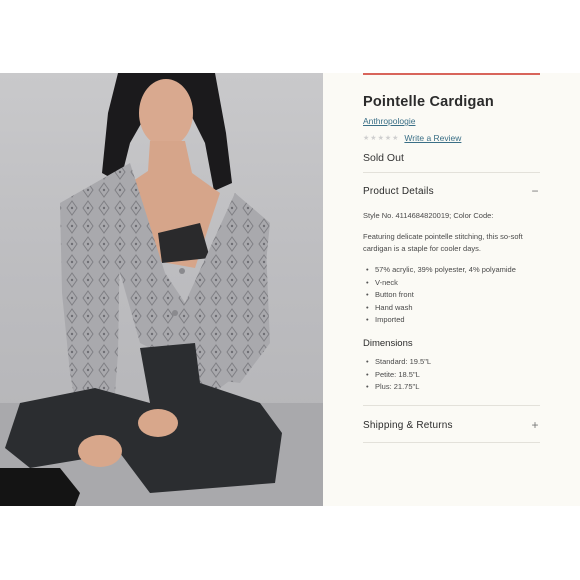 The height and width of the screenshot is (580, 580). I want to click on stock-status: Sold Out, so click(383, 158).